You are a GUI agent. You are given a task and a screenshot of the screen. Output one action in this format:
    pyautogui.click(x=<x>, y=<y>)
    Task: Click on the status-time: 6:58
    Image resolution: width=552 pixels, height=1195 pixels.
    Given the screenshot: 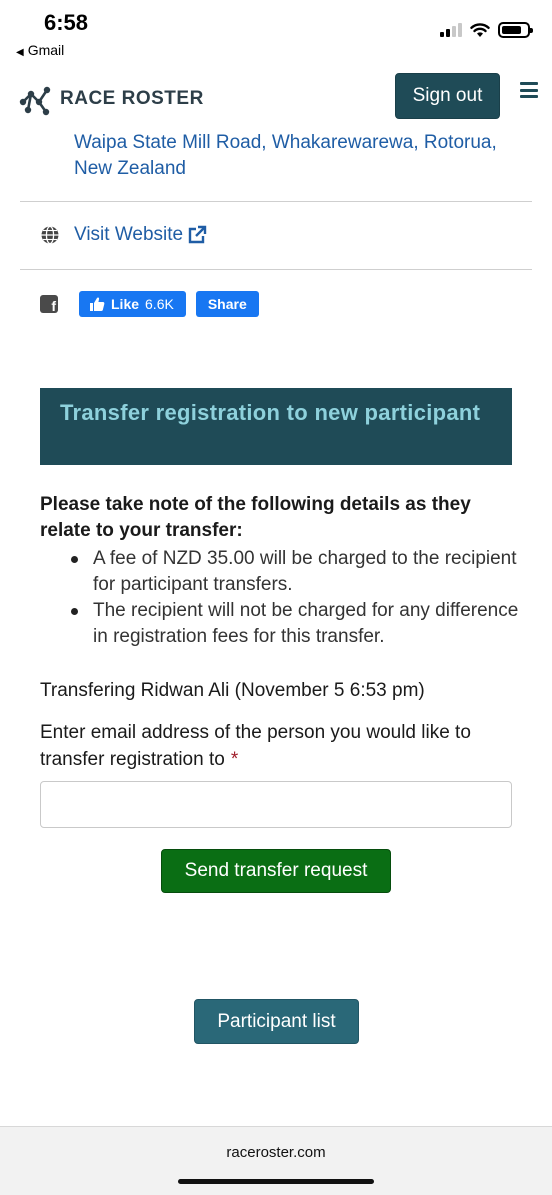 What is the action you would take?
    pyautogui.click(x=66, y=22)
    